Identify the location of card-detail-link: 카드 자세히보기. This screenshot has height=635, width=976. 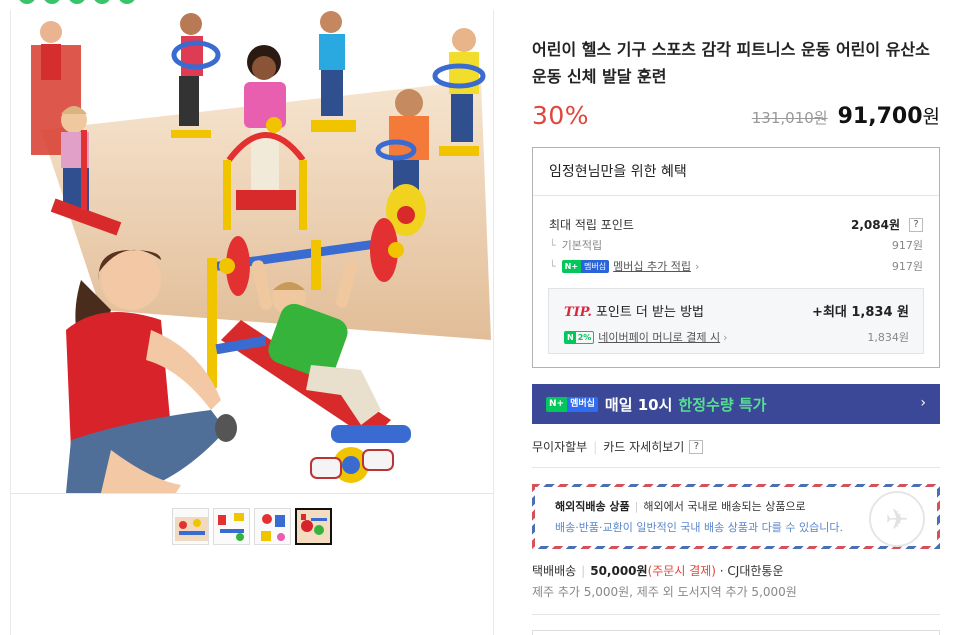
(643, 446).